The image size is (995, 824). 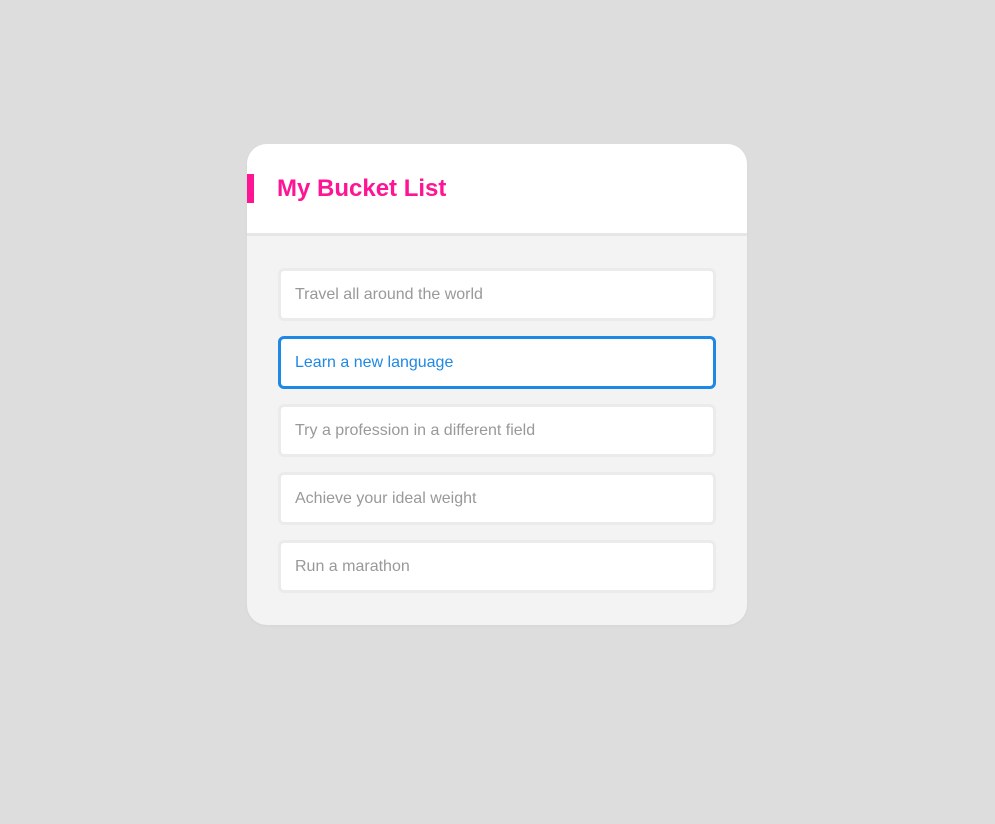 What do you see at coordinates (497, 566) in the screenshot?
I see `list-item: Run a marathon` at bounding box center [497, 566].